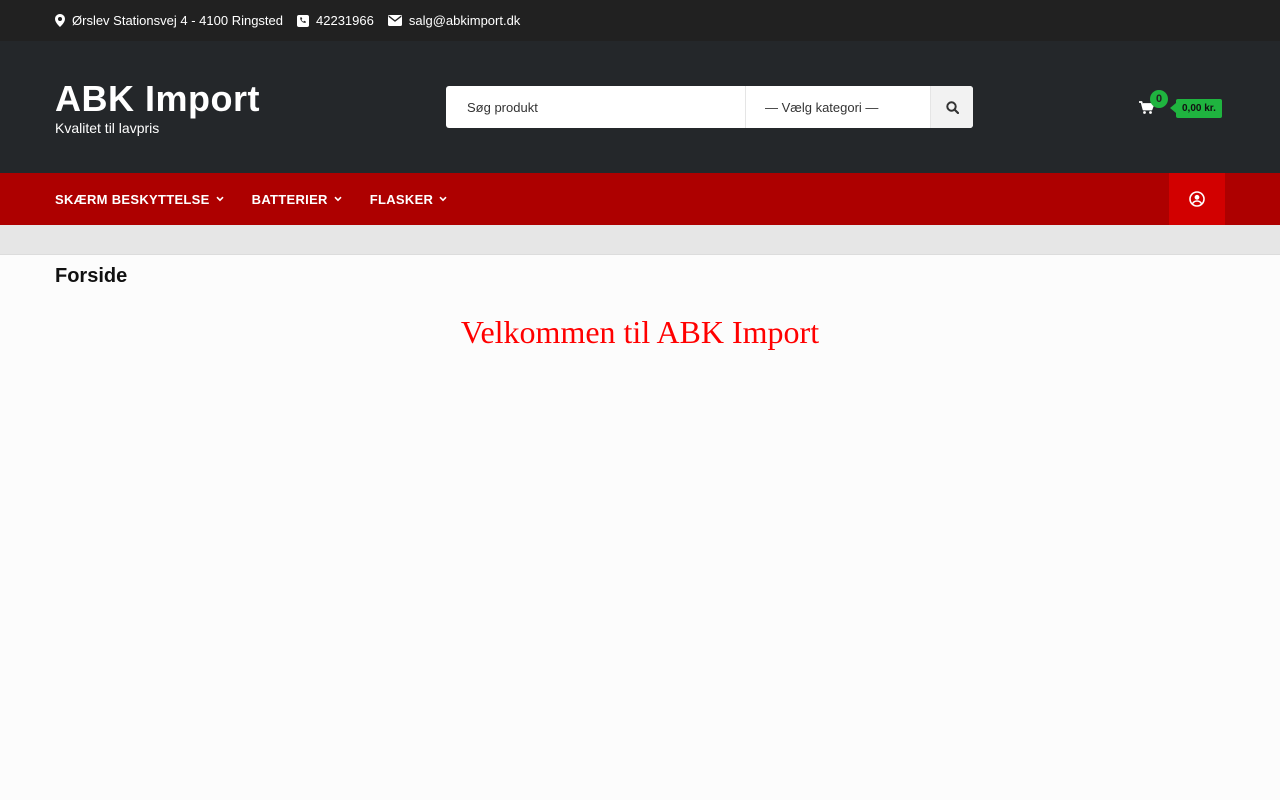 The height and width of the screenshot is (800, 1280). Describe the element at coordinates (838, 107) in the screenshot. I see `category-select: — Vælg kategori —` at that location.